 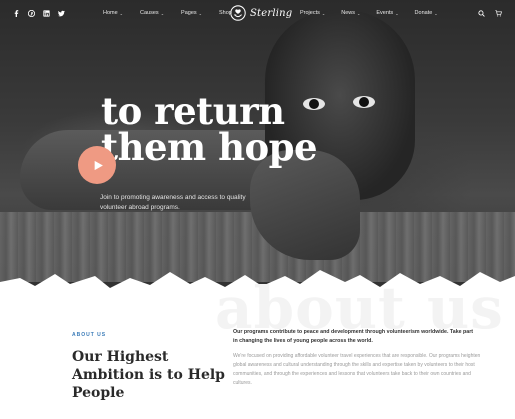 I want to click on menu-label: Events, so click(x=385, y=13).